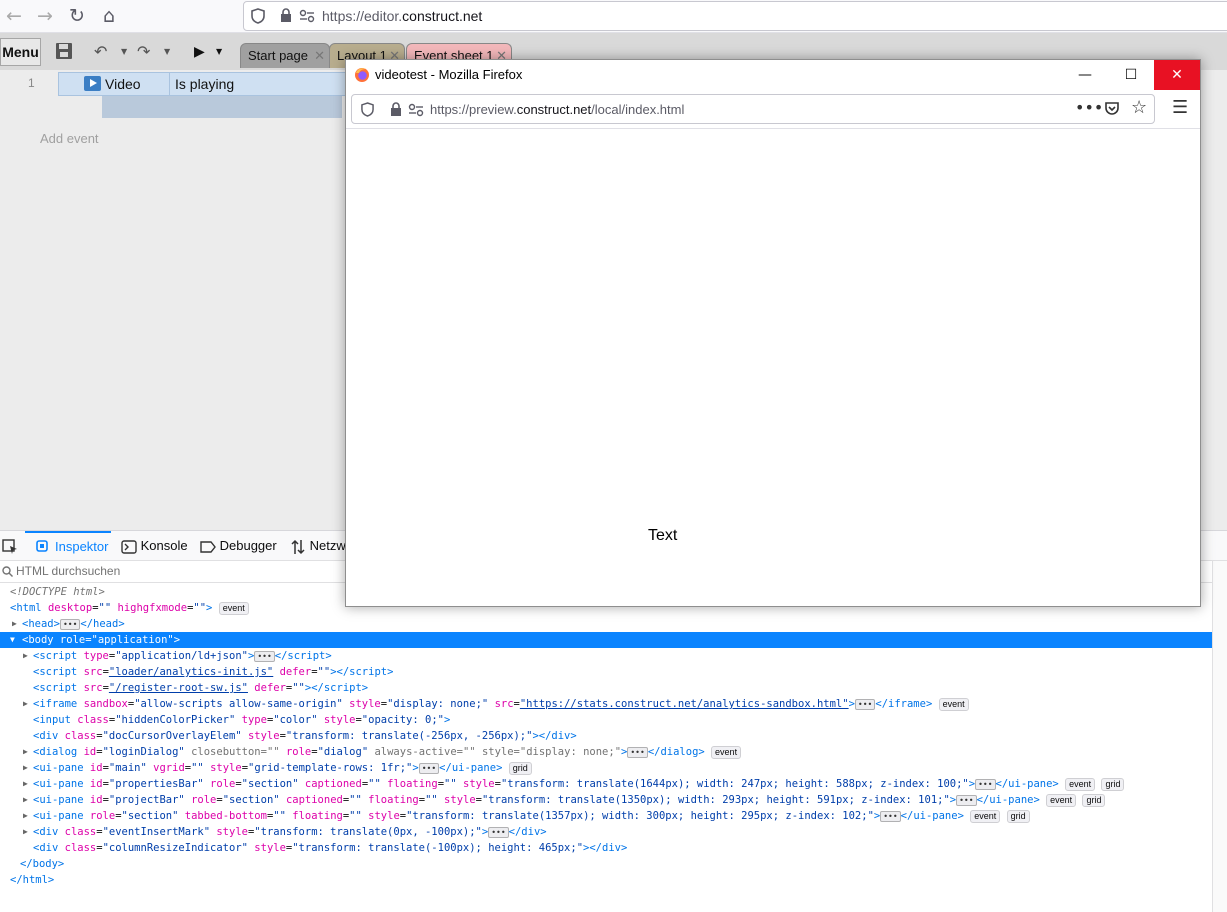  What do you see at coordinates (362, 75) in the screenshot?
I see `firefox-logo-icon` at bounding box center [362, 75].